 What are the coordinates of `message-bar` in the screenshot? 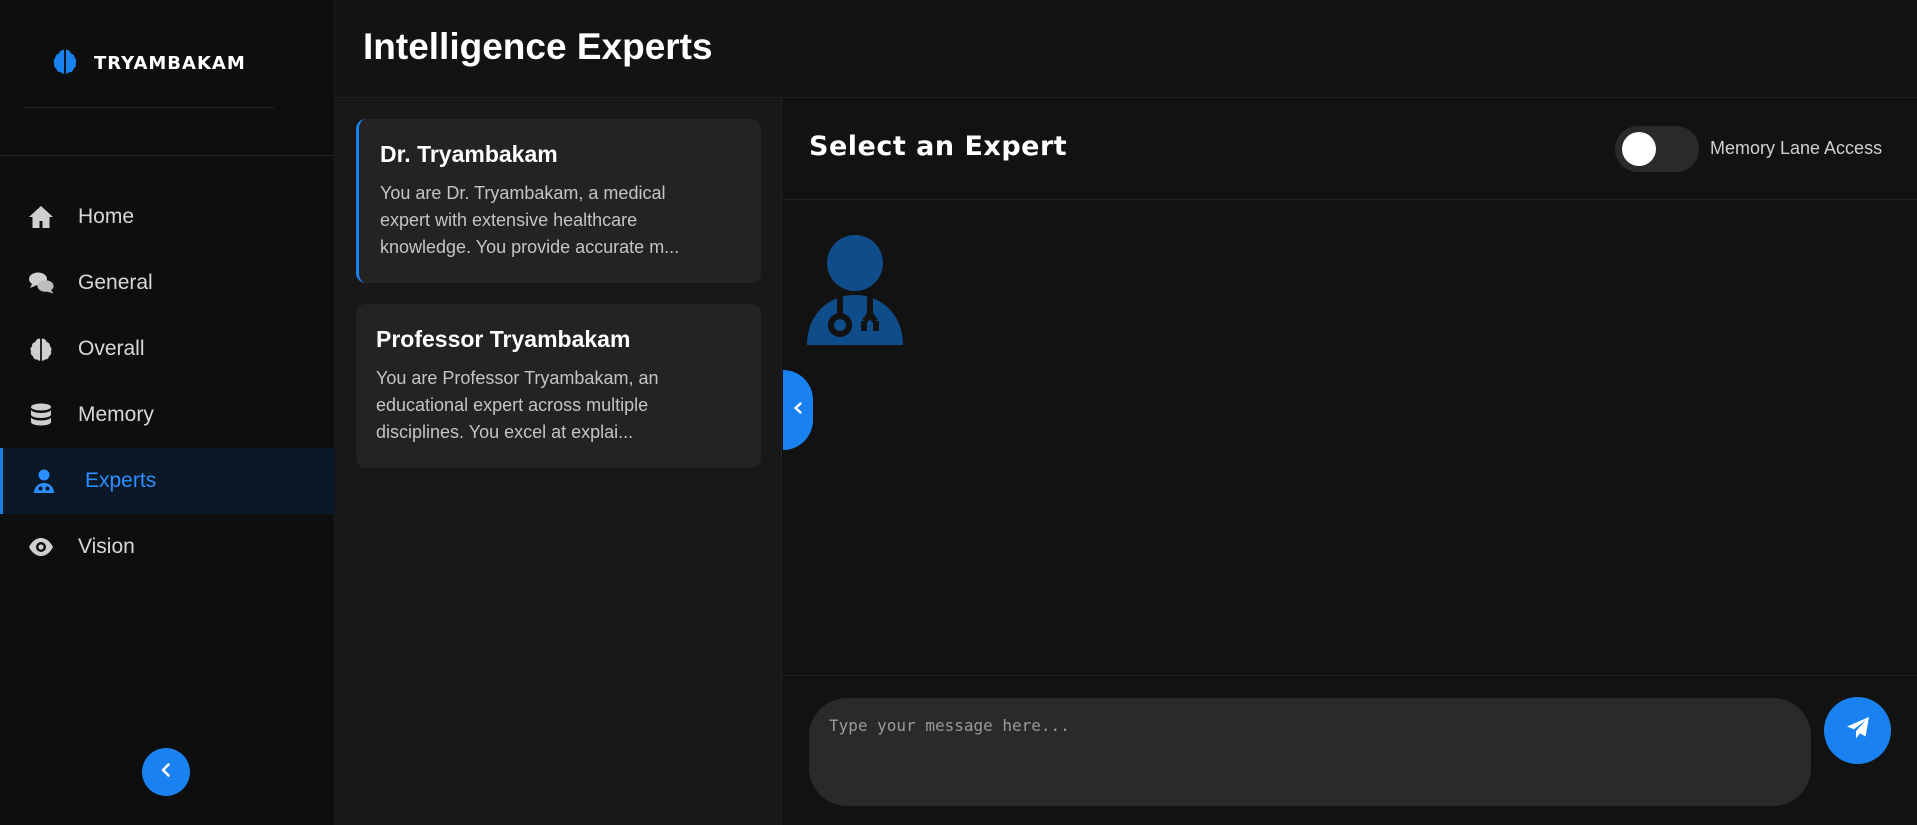 It's located at (1350, 750).